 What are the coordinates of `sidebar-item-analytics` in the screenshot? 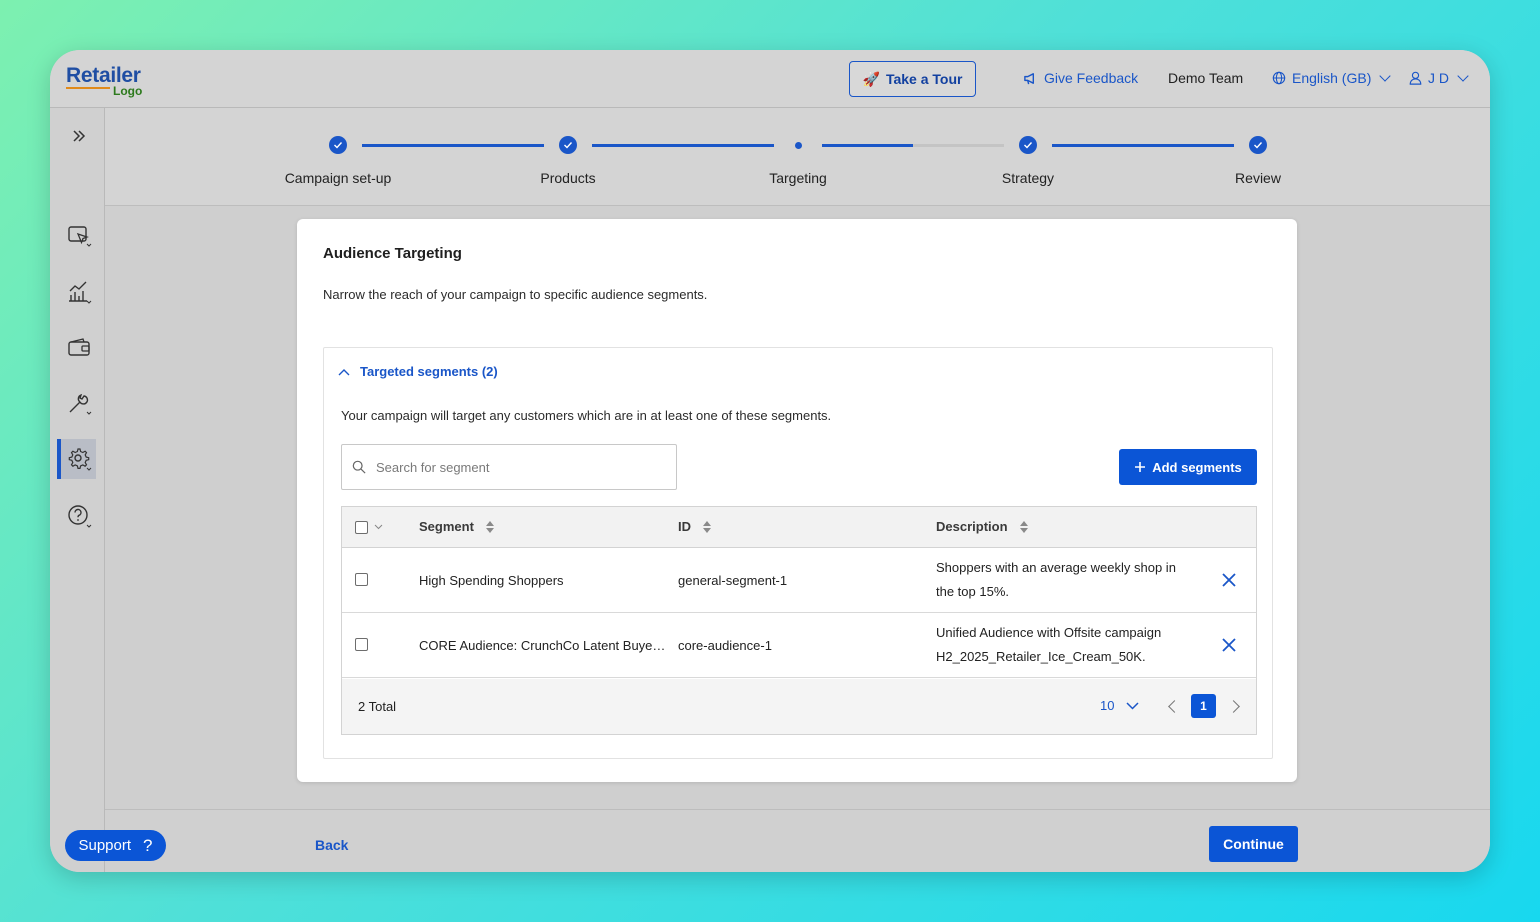 It's located at (79, 292).